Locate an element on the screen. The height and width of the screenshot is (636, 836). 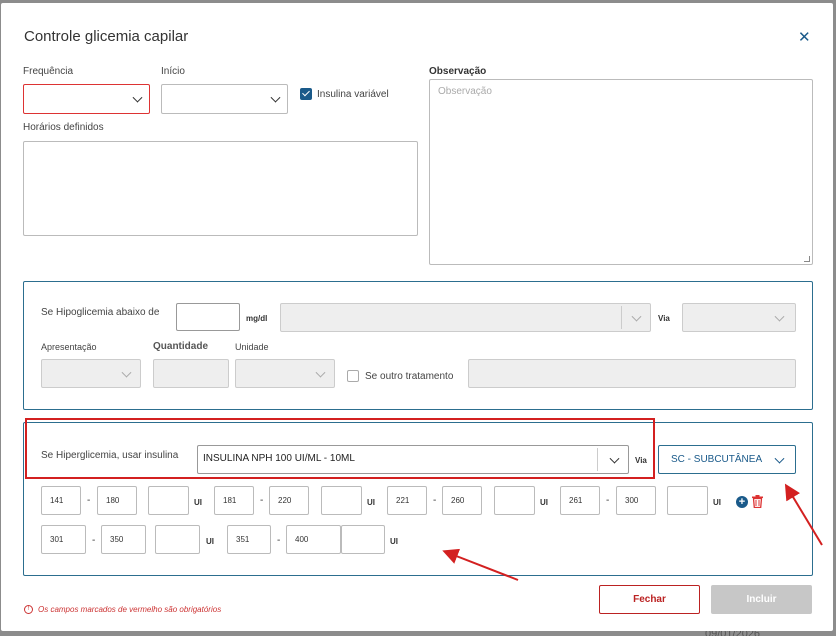
hipo-via-label: Via is located at coordinates (664, 318).